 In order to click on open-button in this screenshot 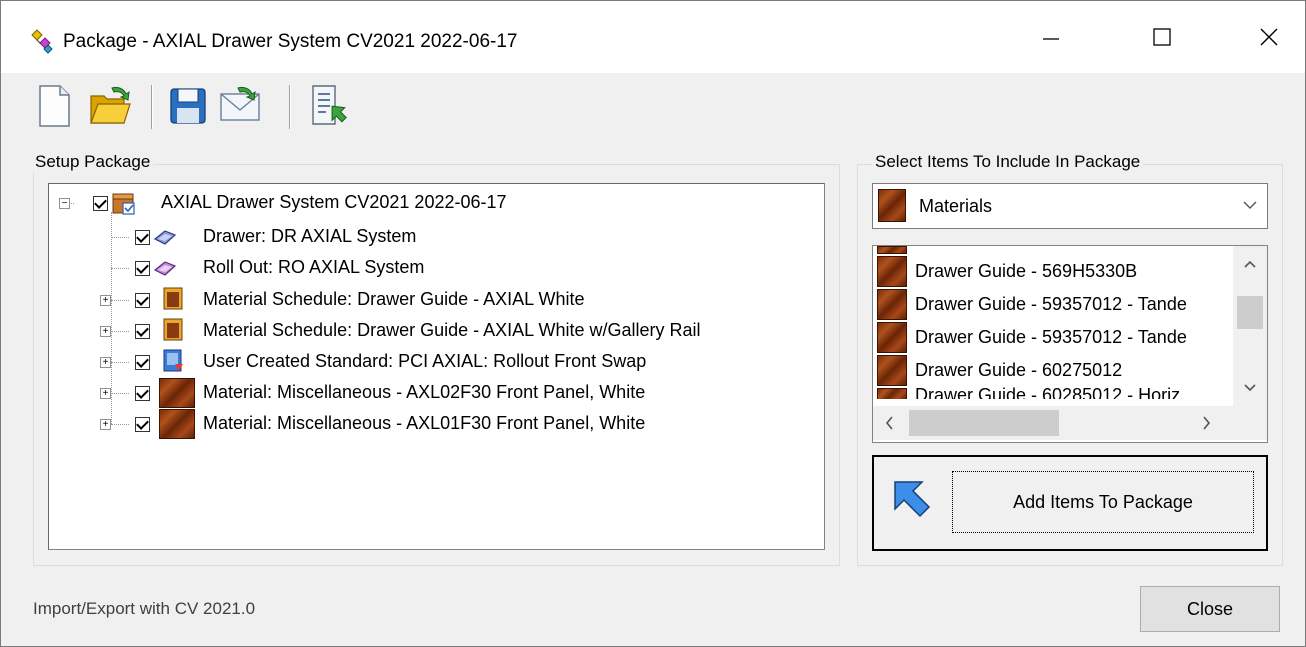, I will do `click(110, 106)`.